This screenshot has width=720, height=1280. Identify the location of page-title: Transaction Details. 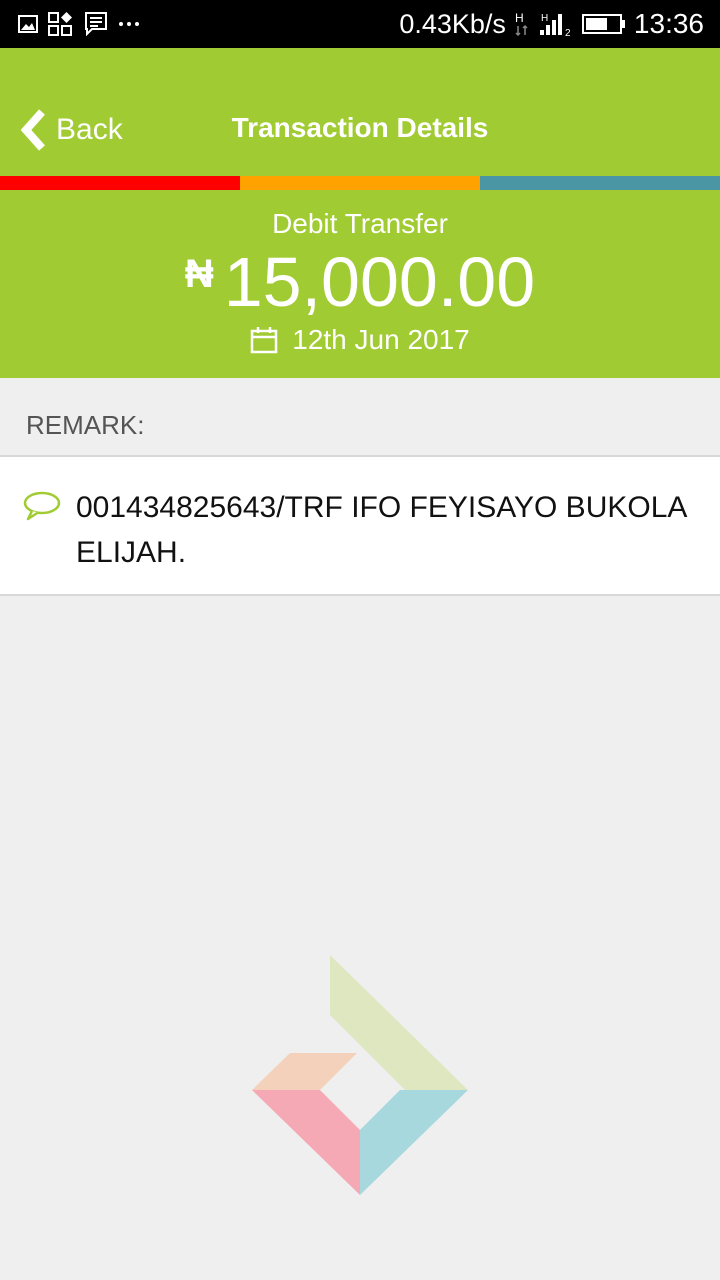
(360, 127).